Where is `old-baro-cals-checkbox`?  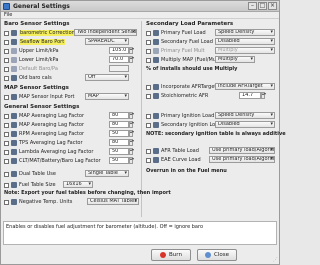
old-baro-cals-checkbox is located at coordinates (6, 78).